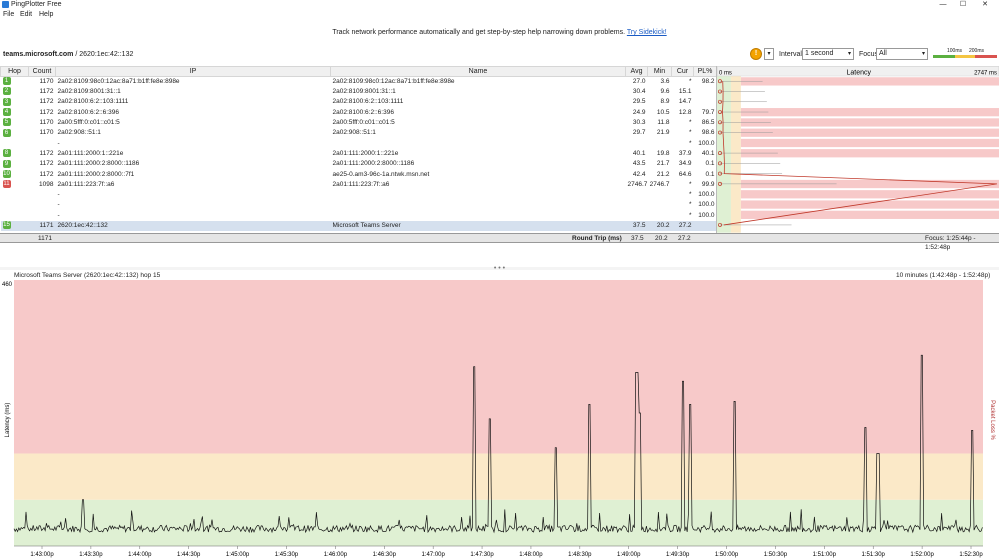 This screenshot has width=999, height=558. What do you see at coordinates (682, 71) in the screenshot?
I see `col-cur: Cur` at bounding box center [682, 71].